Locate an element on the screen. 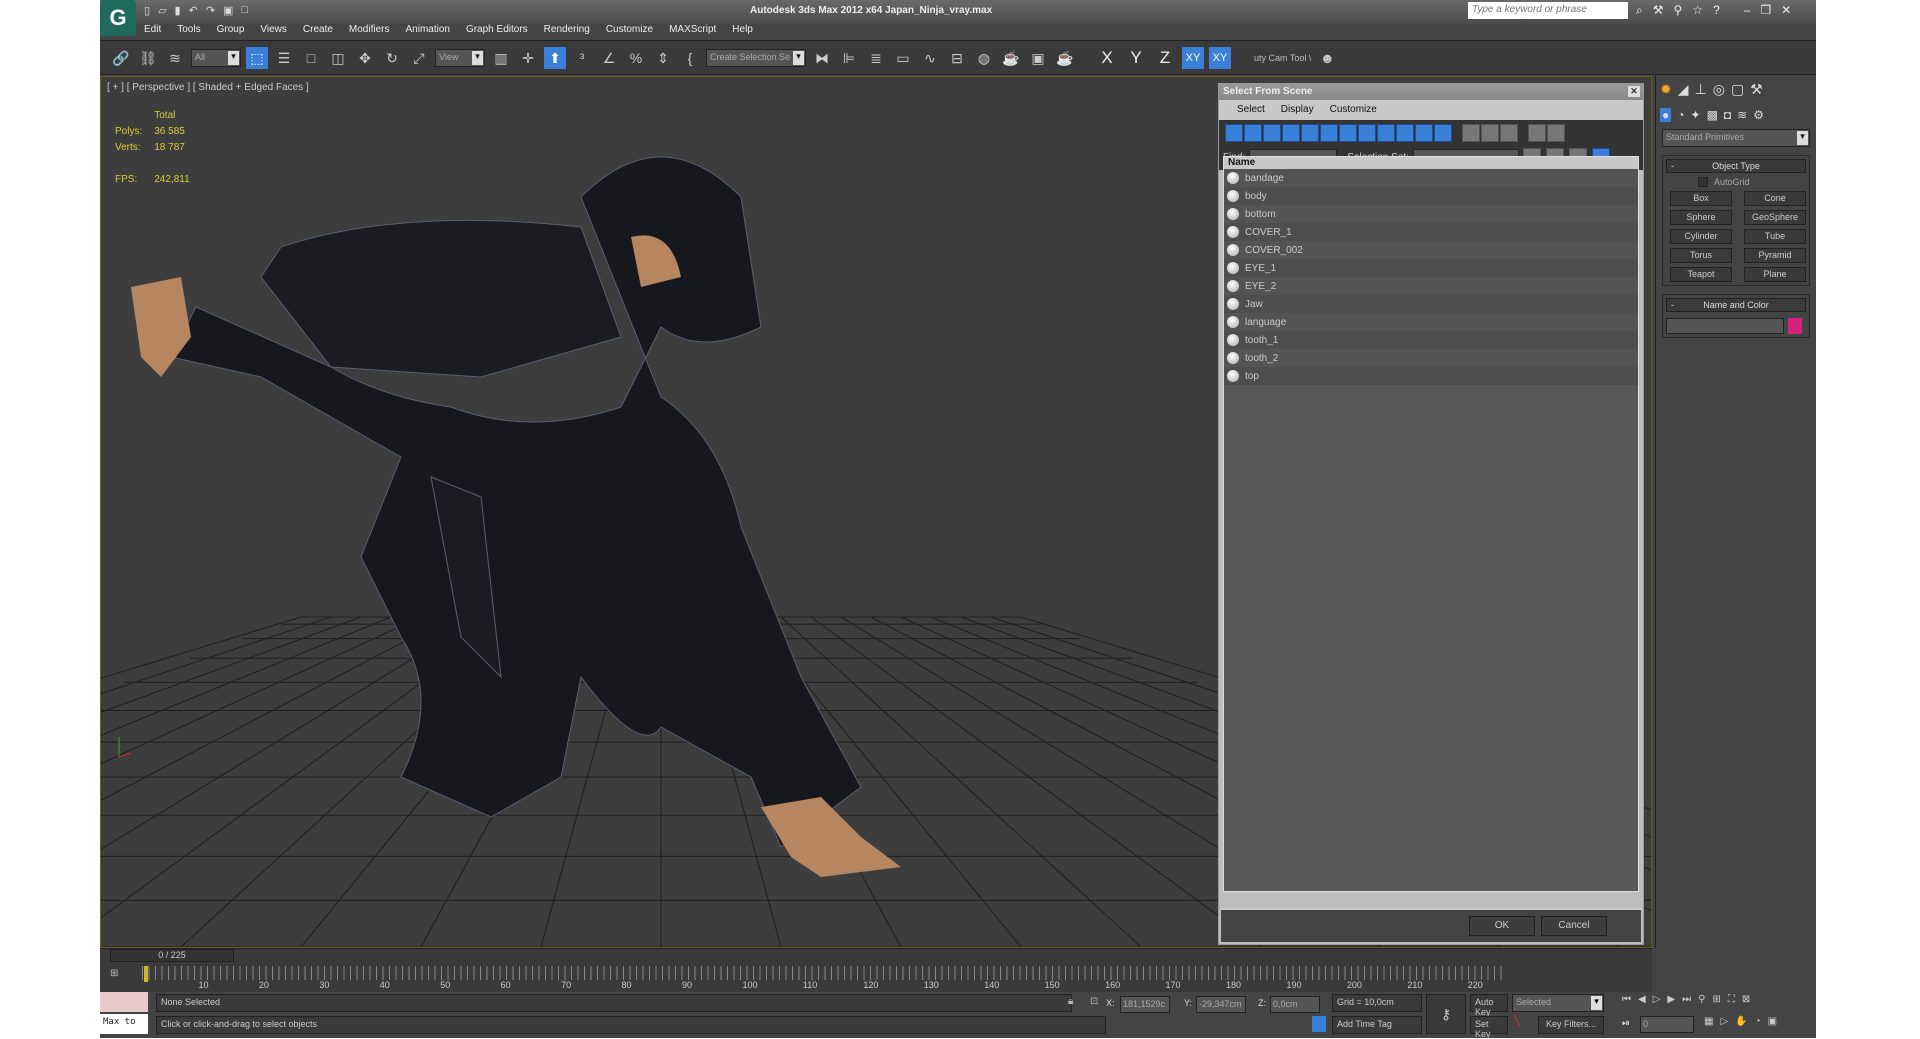  minimize-icon: – is located at coordinates (1747, 10).